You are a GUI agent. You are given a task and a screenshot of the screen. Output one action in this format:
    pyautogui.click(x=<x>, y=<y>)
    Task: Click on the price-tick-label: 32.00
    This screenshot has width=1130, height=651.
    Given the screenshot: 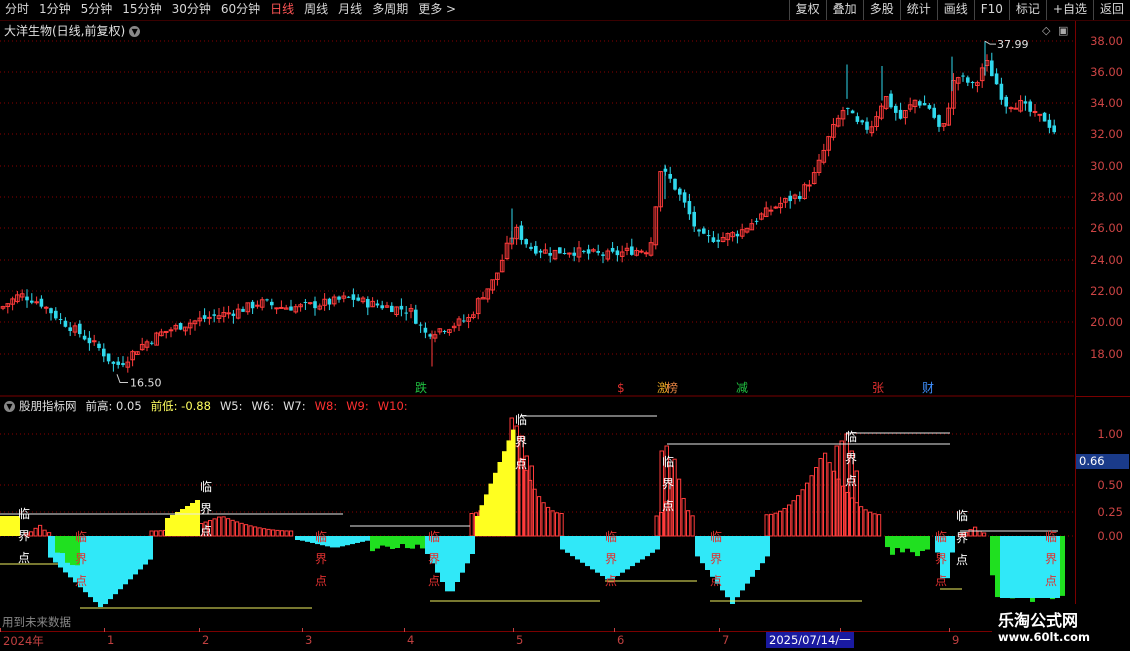 What is the action you would take?
    pyautogui.click(x=1106, y=134)
    